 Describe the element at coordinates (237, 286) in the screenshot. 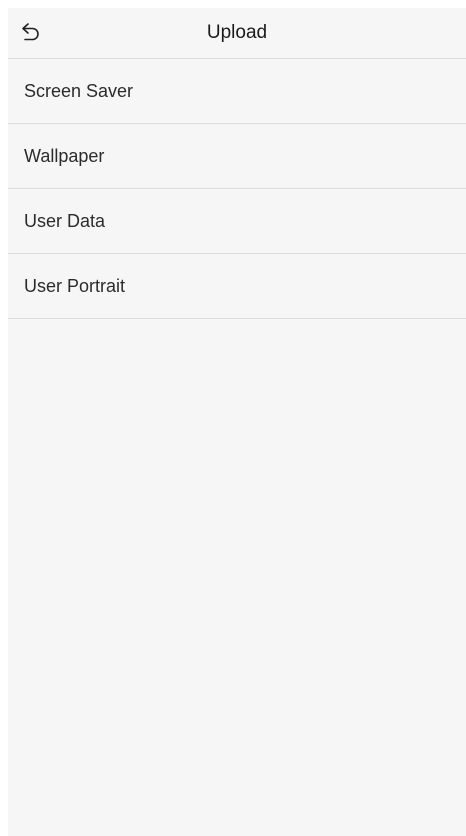

I see `menu-item-user-portrait: User Portrait` at that location.